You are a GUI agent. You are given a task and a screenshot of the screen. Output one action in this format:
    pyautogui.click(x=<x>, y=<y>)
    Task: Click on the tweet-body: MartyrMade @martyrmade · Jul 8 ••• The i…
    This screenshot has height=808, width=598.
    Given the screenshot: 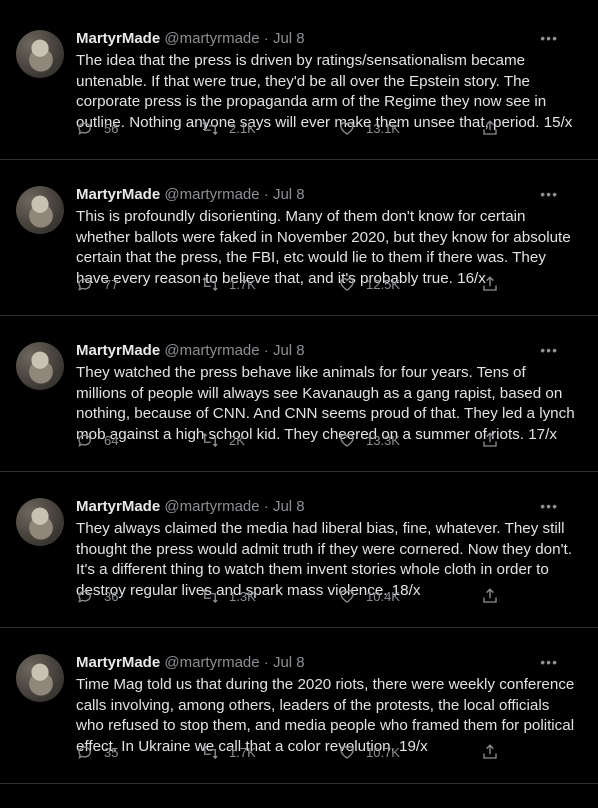 What is the action you would take?
    pyautogui.click(x=327, y=81)
    